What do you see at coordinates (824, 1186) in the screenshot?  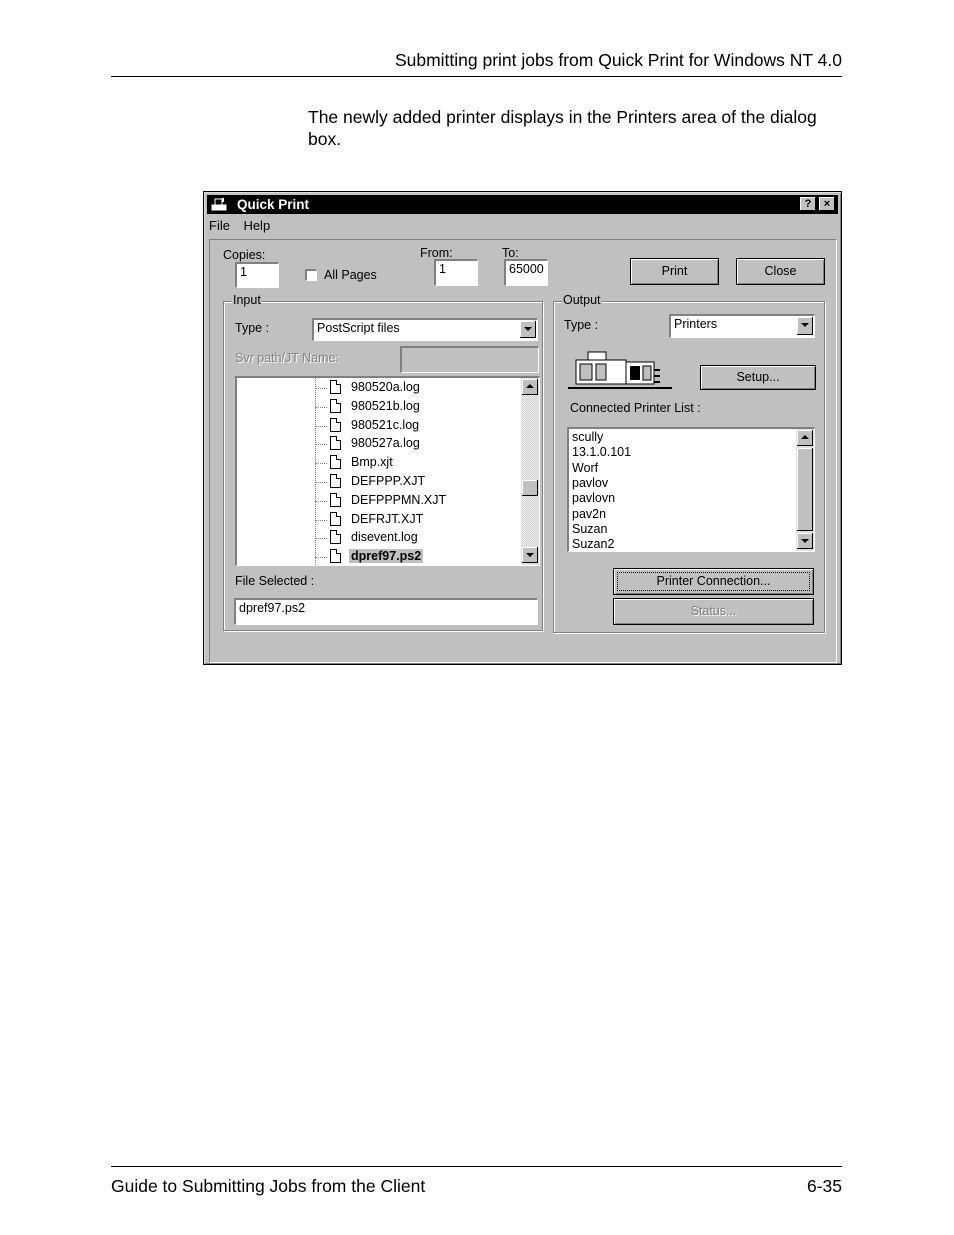 I see `page-number: 6-35` at bounding box center [824, 1186].